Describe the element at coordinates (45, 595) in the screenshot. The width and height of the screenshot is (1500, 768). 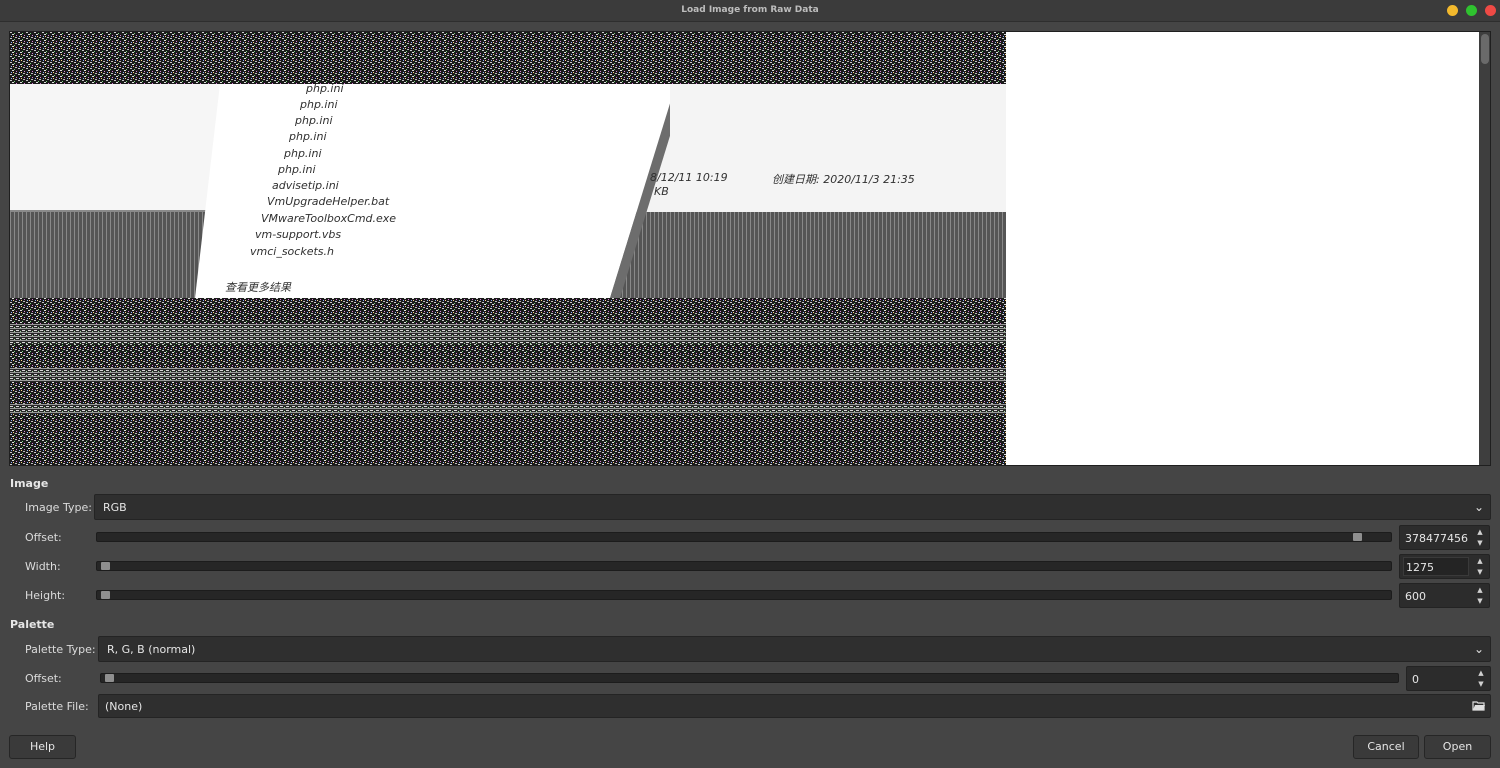
I see `height-label: Height:` at that location.